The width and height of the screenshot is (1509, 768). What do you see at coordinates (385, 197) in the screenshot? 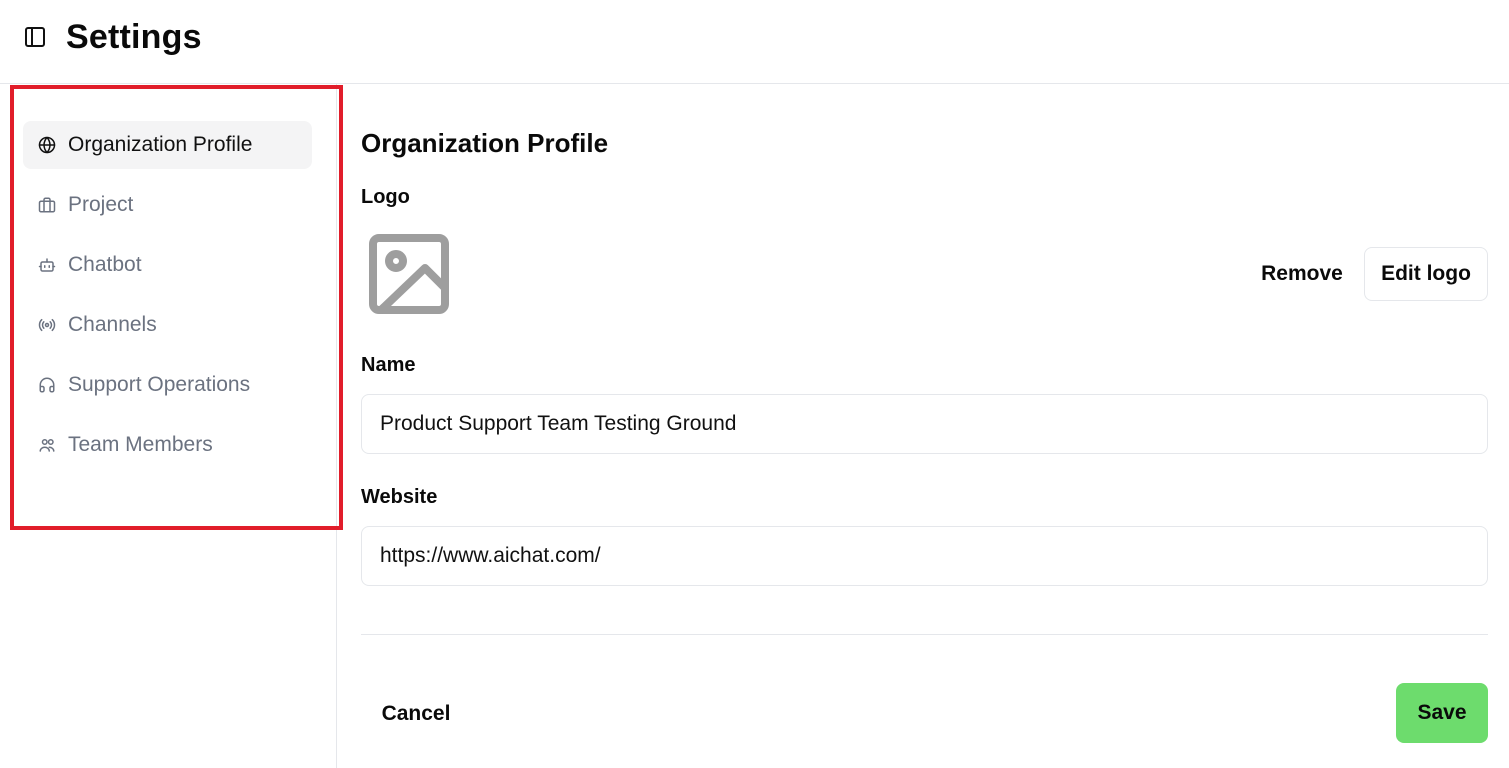
I see `logo-label: Logo` at bounding box center [385, 197].